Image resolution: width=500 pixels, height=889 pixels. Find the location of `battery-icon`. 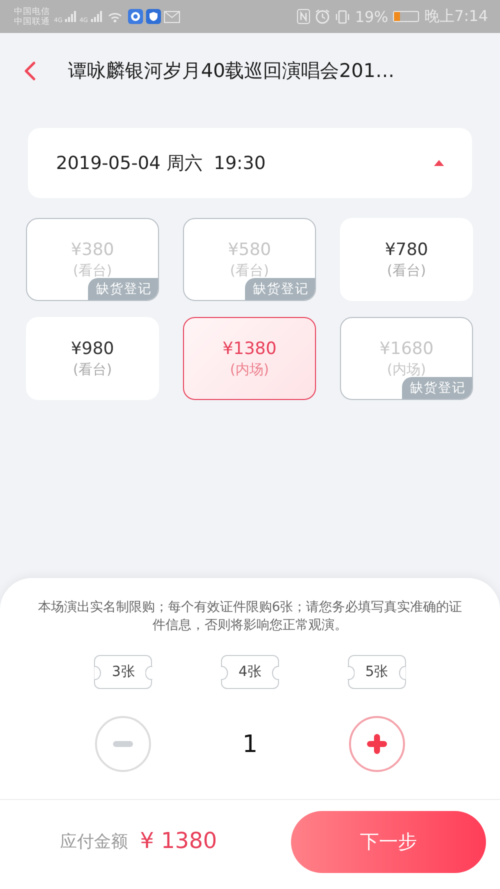

battery-icon is located at coordinates (406, 16).